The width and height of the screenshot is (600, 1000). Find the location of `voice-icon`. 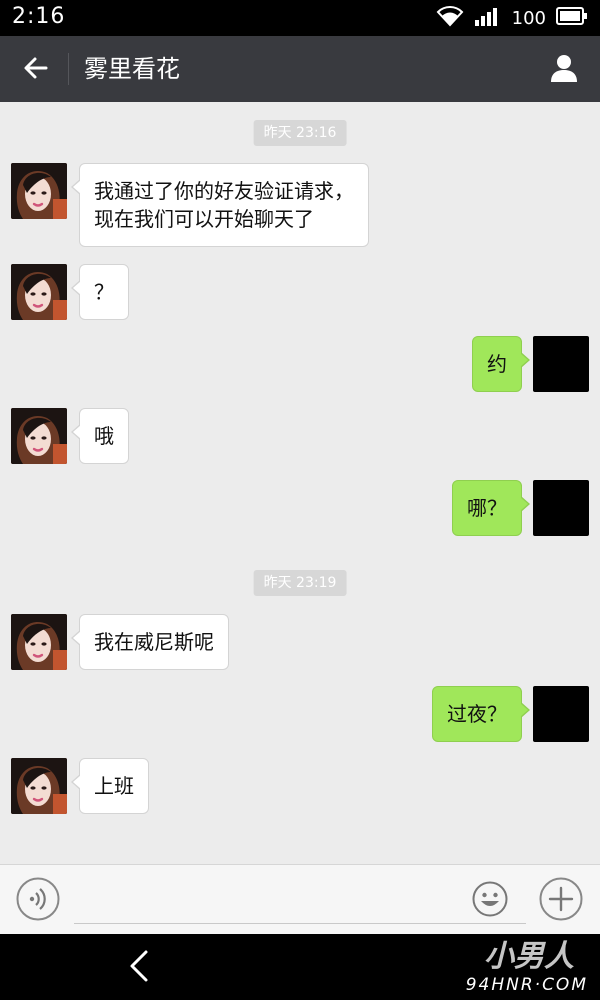

voice-icon is located at coordinates (38, 901).